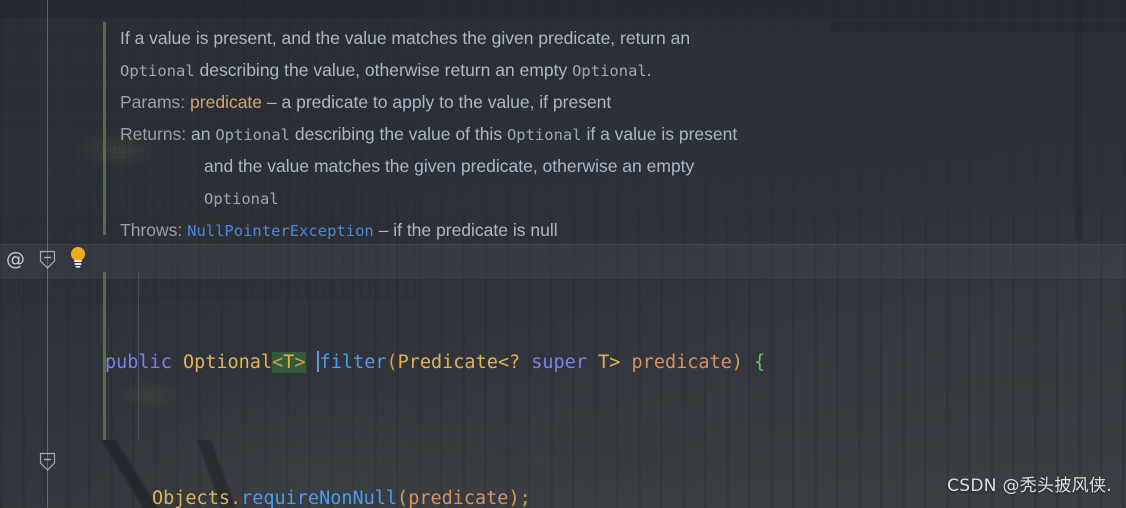 Image resolution: width=1126 pixels, height=508 pixels. What do you see at coordinates (398, 134) in the screenshot?
I see `javadoc-returns-text-b: describing the value of this` at bounding box center [398, 134].